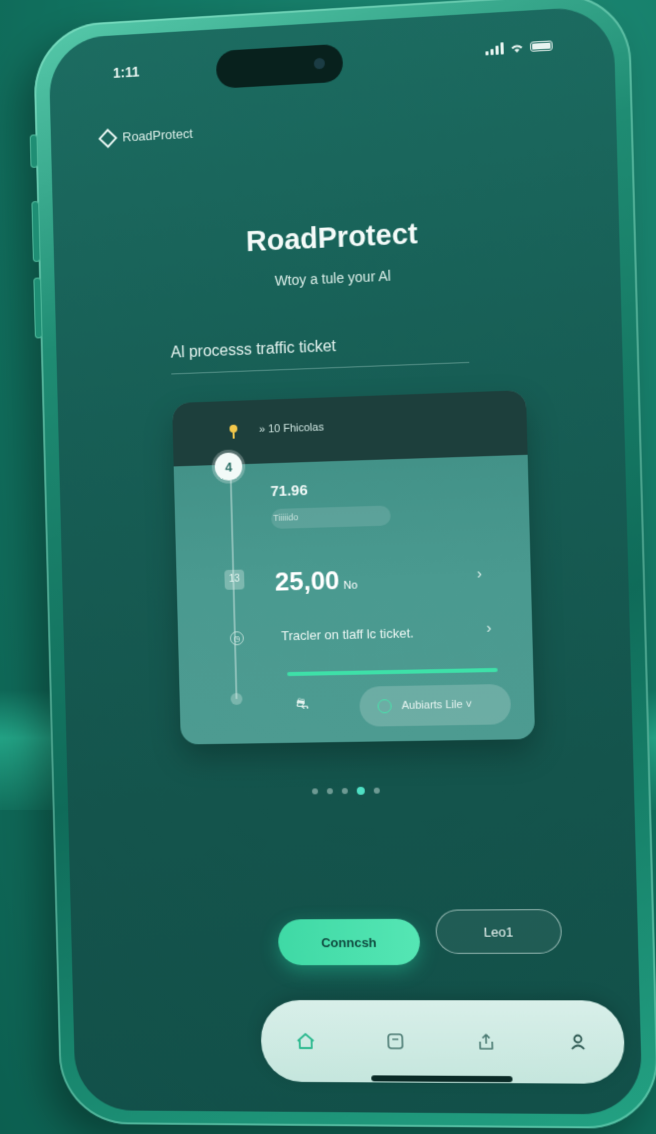  I want to click on ticket-amount-unit: No, so click(350, 585).